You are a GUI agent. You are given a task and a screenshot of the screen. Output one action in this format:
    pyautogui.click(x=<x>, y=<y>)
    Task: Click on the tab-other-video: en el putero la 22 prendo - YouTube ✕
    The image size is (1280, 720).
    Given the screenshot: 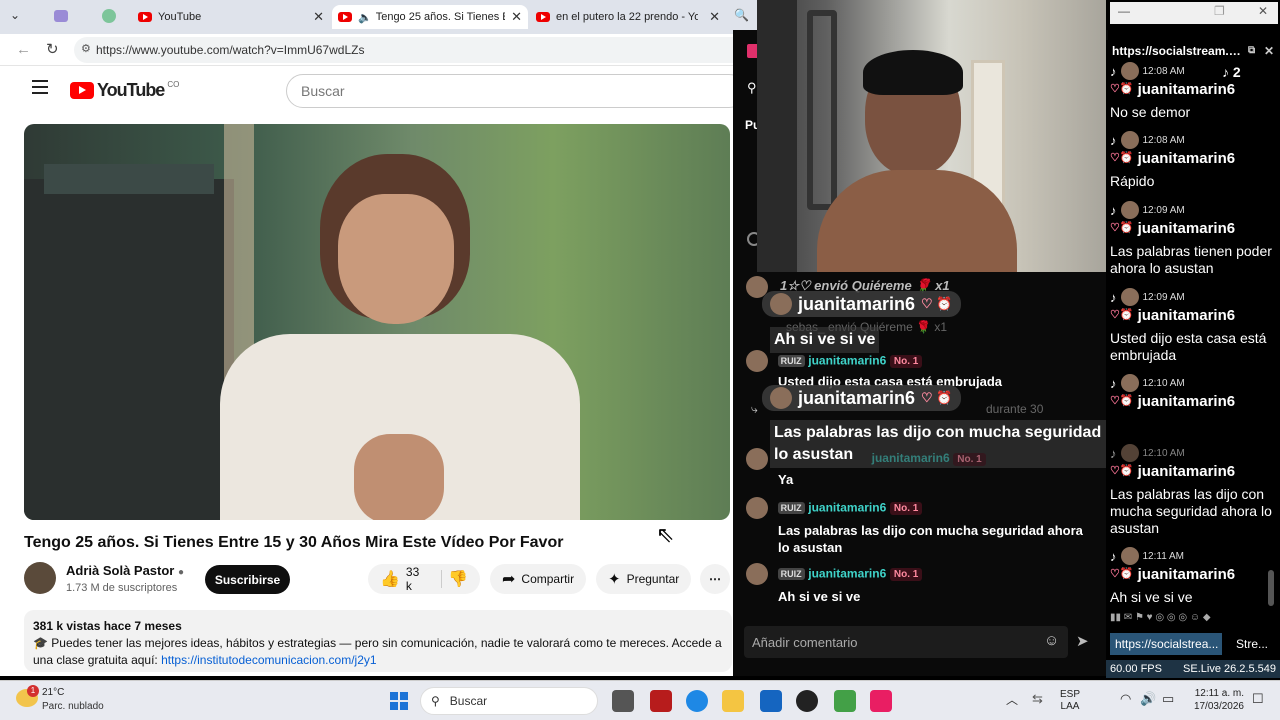 What is the action you would take?
    pyautogui.click(x=628, y=17)
    